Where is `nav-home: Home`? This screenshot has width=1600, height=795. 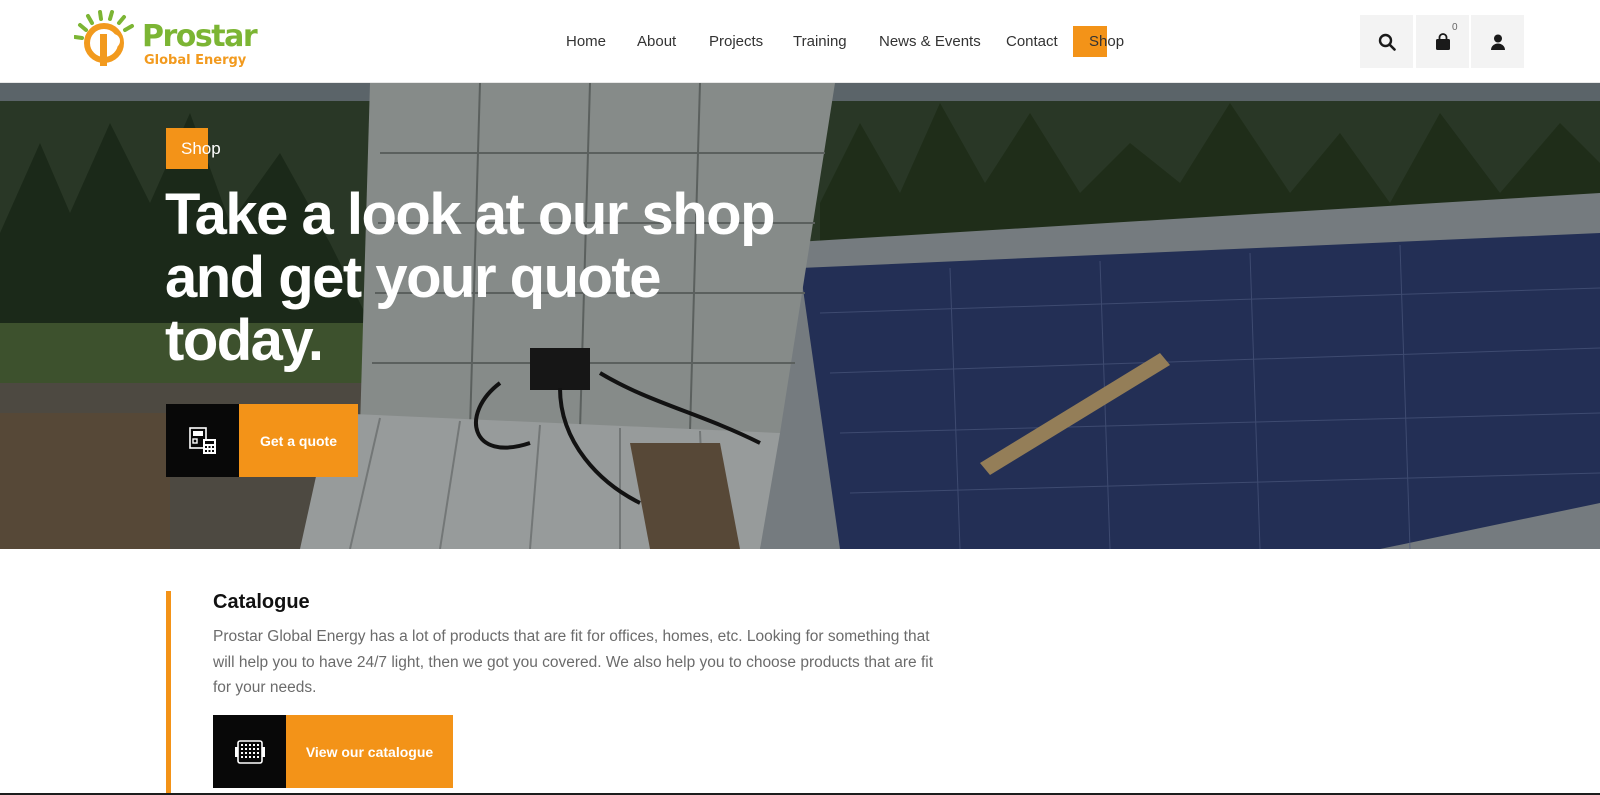
nav-home: Home is located at coordinates (586, 42).